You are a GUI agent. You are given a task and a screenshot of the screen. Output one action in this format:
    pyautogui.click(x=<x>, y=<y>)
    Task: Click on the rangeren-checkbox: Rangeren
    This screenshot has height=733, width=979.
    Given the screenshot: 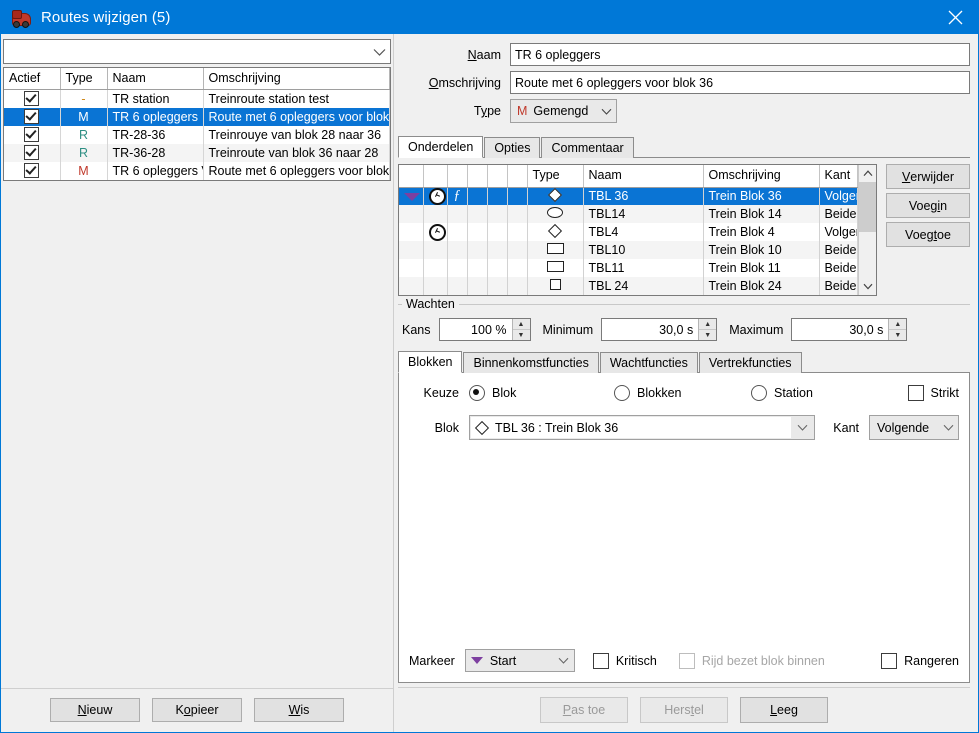 What is the action you would take?
    pyautogui.click(x=920, y=660)
    